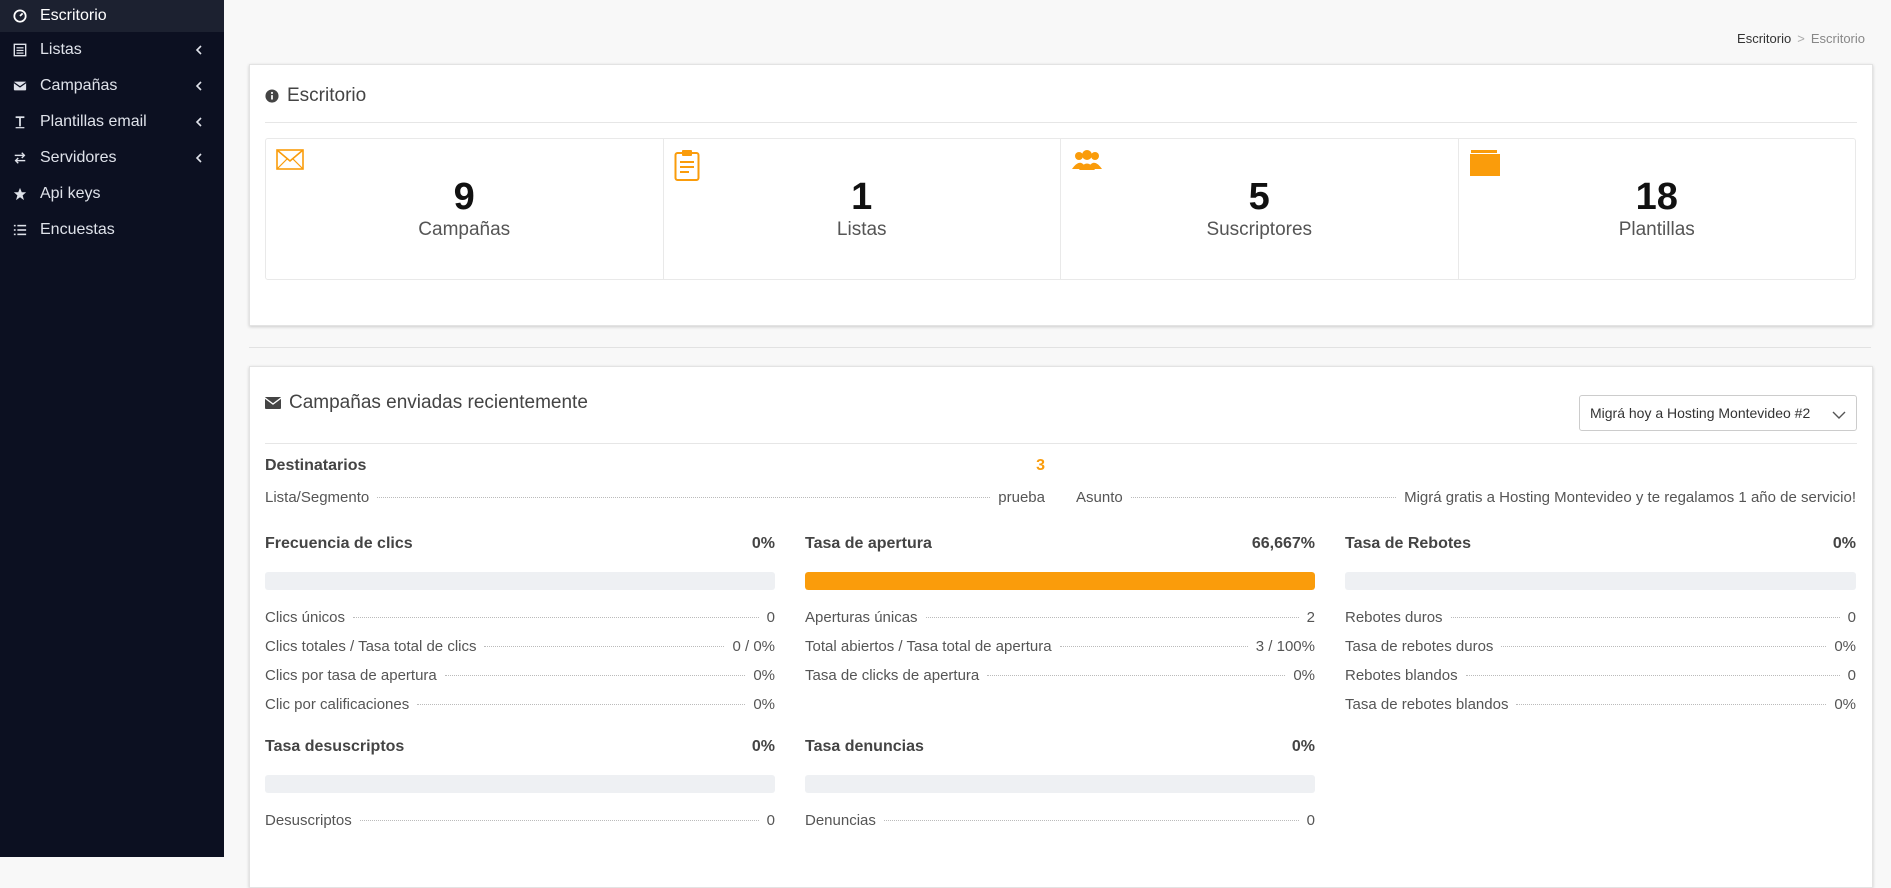 The width and height of the screenshot is (1891, 888). I want to click on recipients-label: Destinatarios, so click(316, 465).